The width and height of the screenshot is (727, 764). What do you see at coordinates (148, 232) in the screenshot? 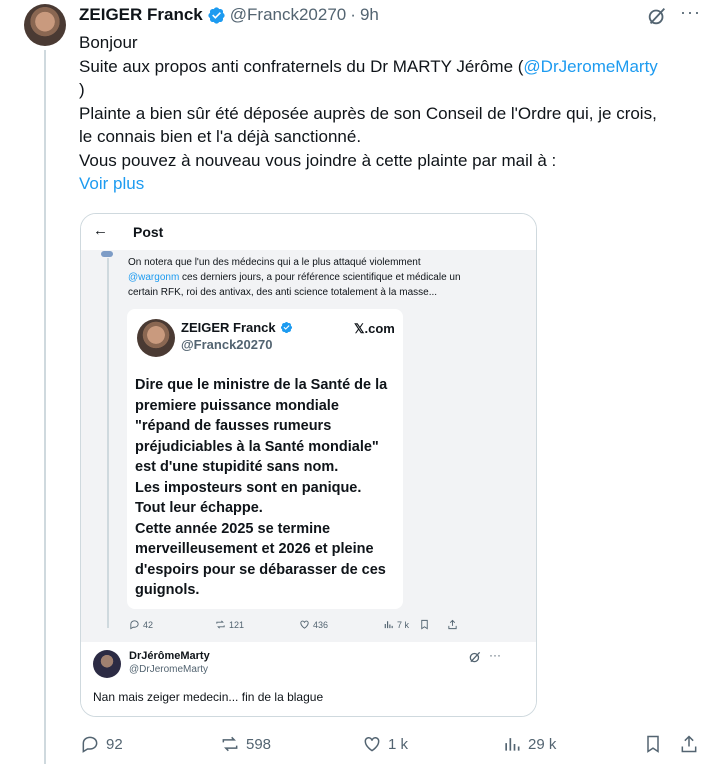
I see `screenshot-post-title: Post` at bounding box center [148, 232].